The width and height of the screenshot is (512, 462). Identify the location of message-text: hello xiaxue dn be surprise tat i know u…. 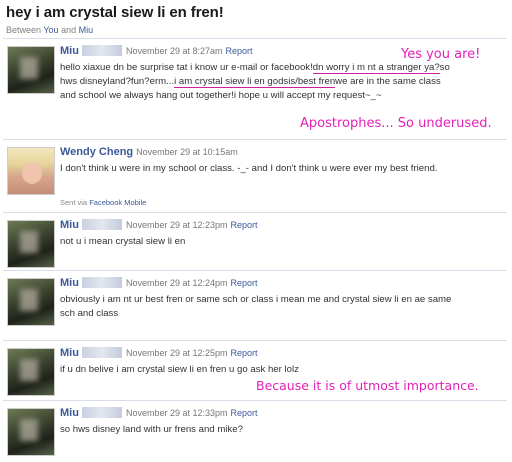
(257, 82).